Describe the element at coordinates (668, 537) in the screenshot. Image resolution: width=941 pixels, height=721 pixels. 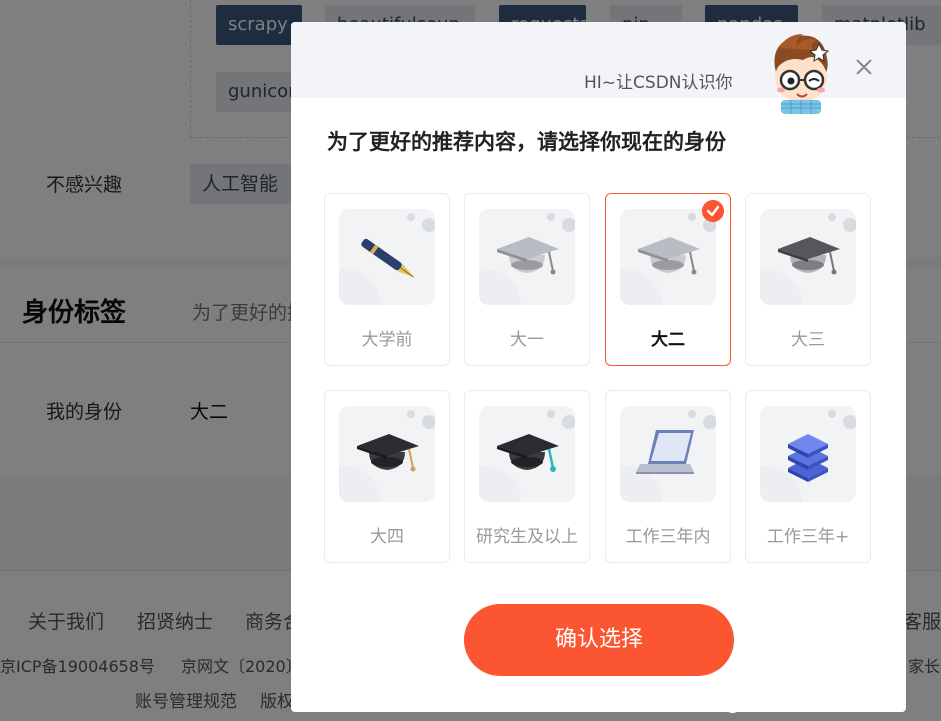
I see `option-label: 工作三年内` at that location.